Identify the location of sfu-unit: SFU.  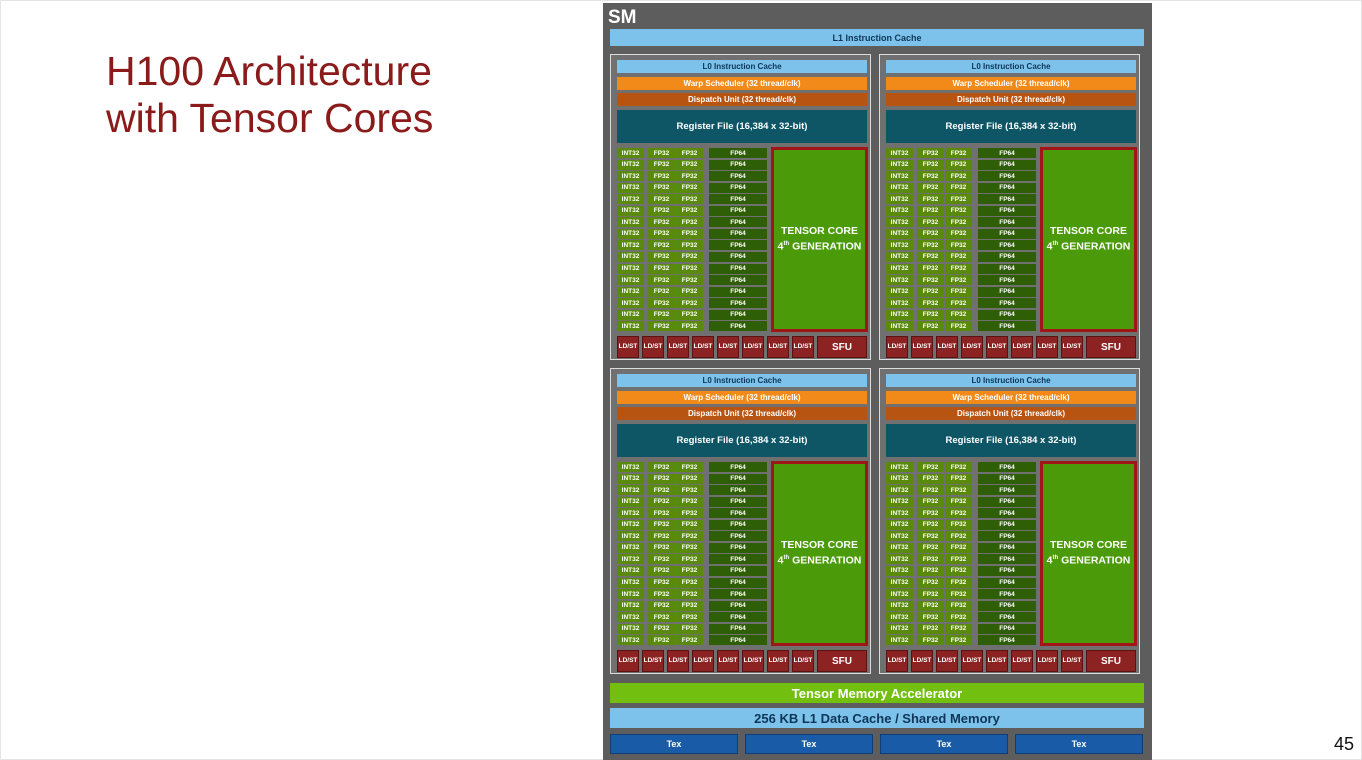
(842, 661).